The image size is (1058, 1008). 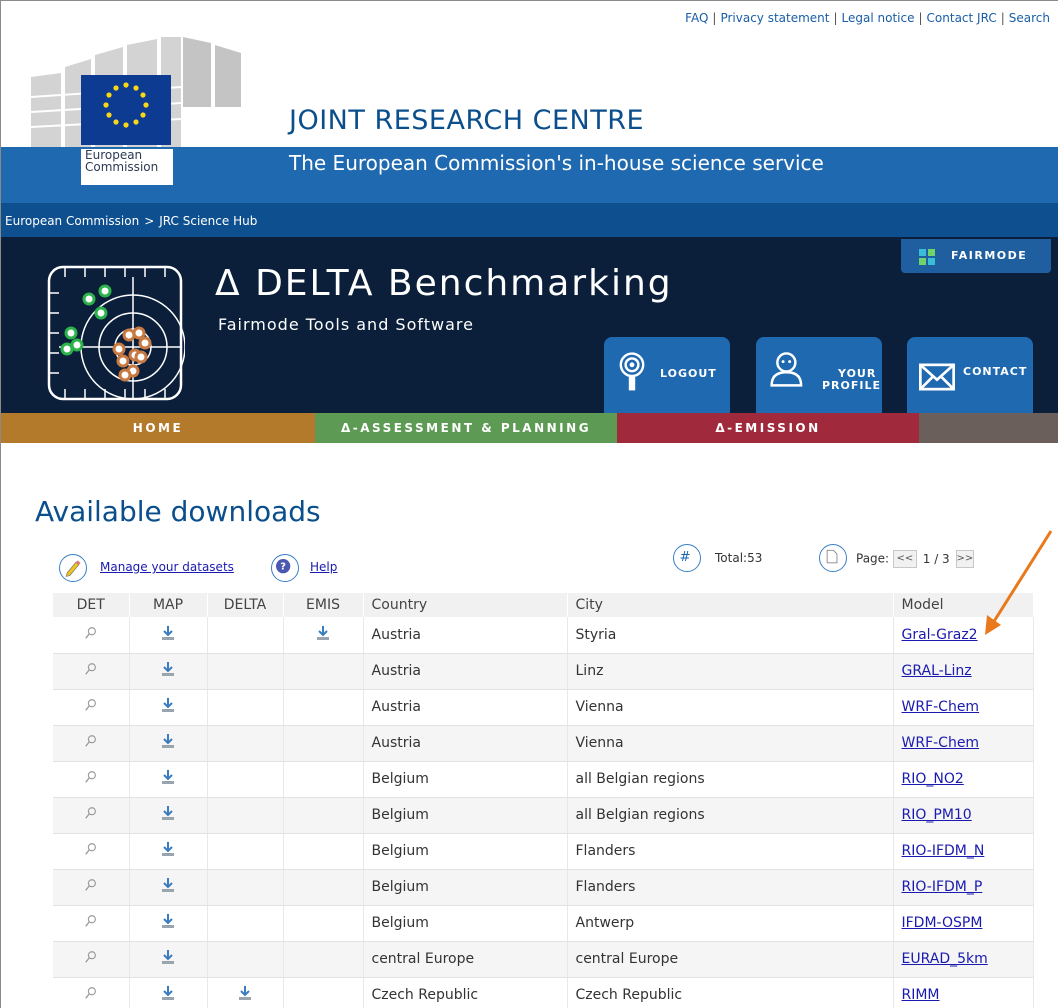 I want to click on delta-target-logo, so click(x=115, y=333).